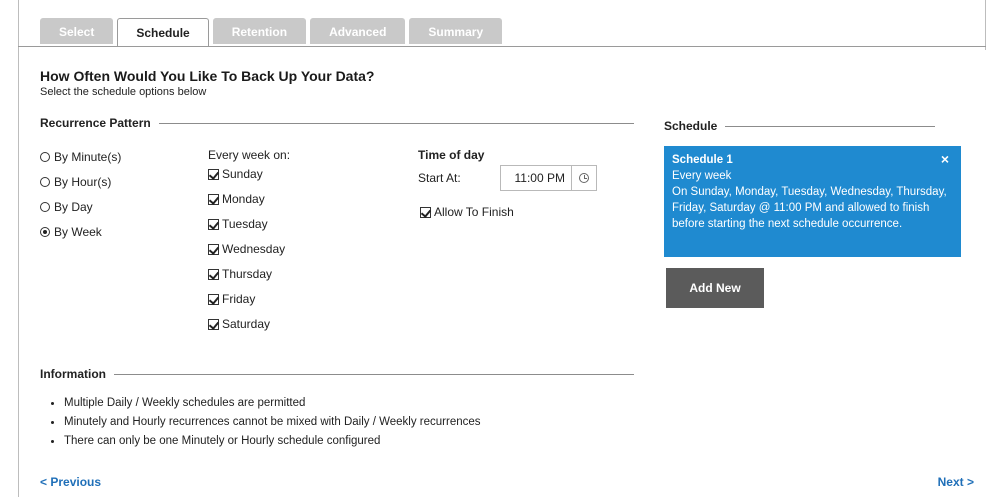  Describe the element at coordinates (77, 31) in the screenshot. I see `tab-select: Select` at that location.